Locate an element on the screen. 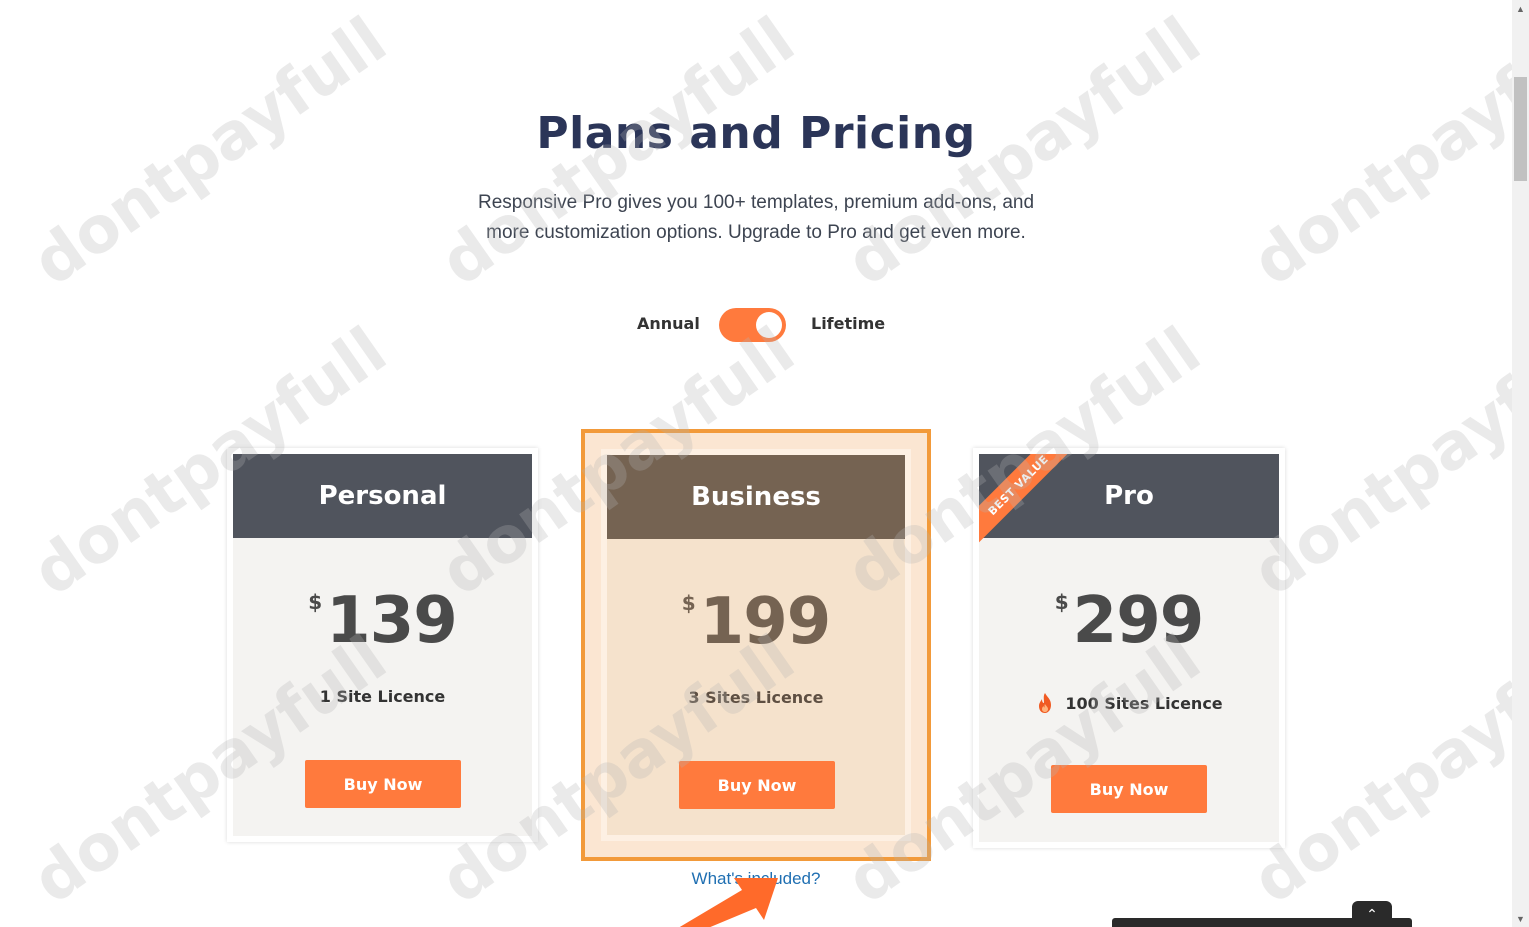  switch-knob is located at coordinates (769, 325).